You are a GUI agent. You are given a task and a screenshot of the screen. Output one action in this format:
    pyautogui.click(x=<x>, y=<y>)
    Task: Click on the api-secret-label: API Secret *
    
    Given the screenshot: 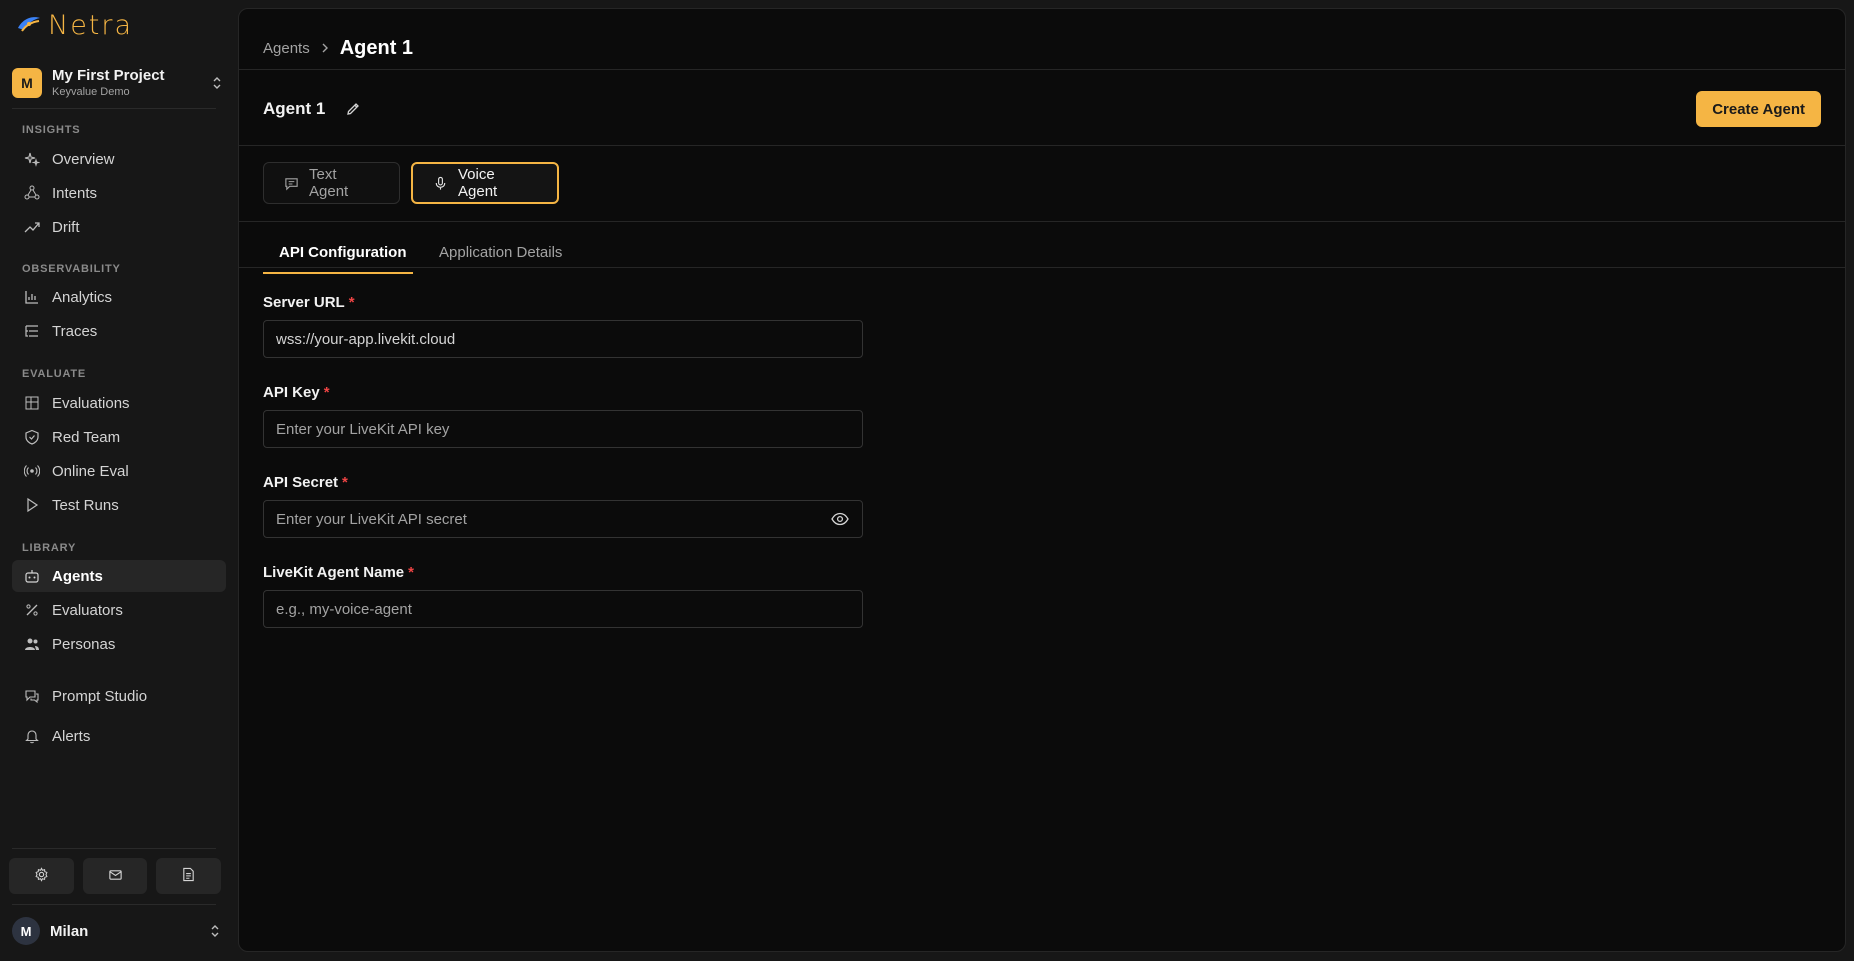 What is the action you would take?
    pyautogui.click(x=305, y=482)
    